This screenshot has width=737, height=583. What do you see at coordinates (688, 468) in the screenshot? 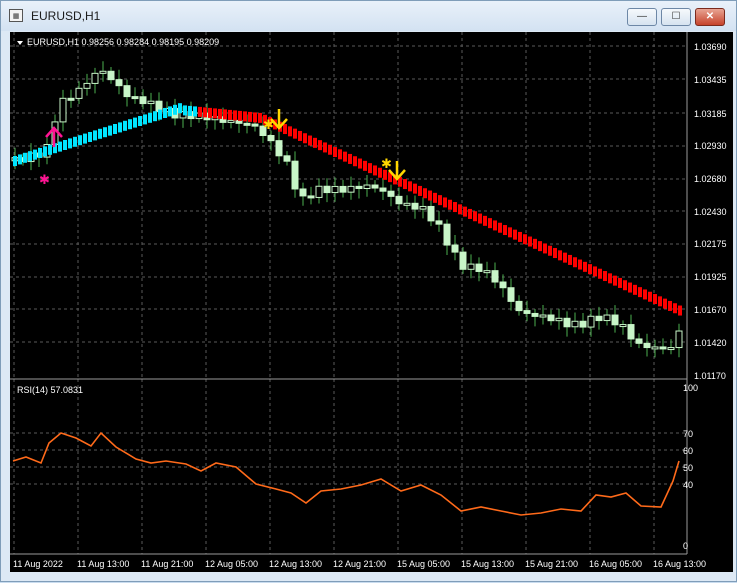
I see `rsi-level: 50` at bounding box center [688, 468].